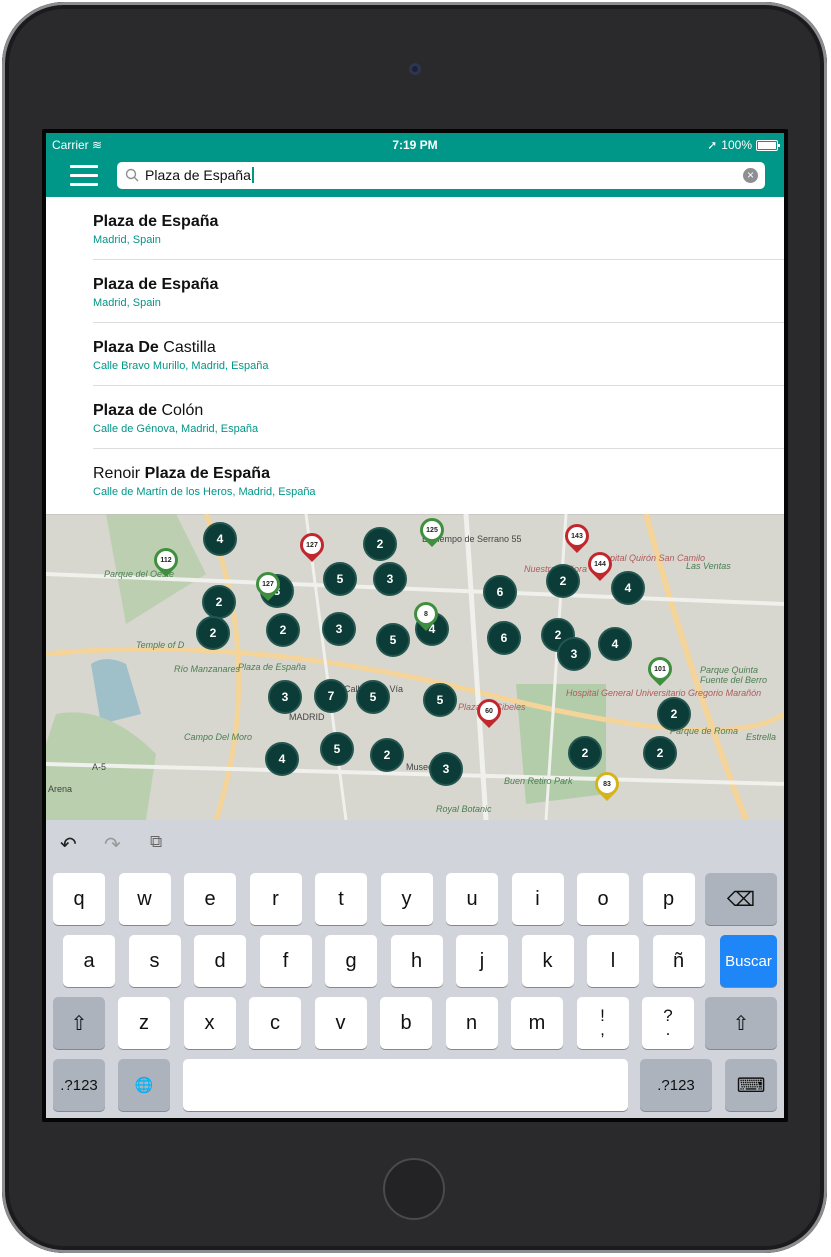  Describe the element at coordinates (712, 145) in the screenshot. I see `location-arrow-icon: ➚` at that location.